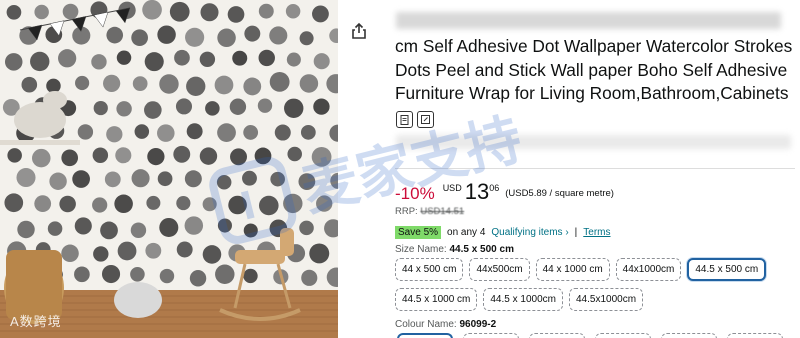 The height and width of the screenshot is (338, 800). I want to click on clipboard-icon, so click(404, 119).